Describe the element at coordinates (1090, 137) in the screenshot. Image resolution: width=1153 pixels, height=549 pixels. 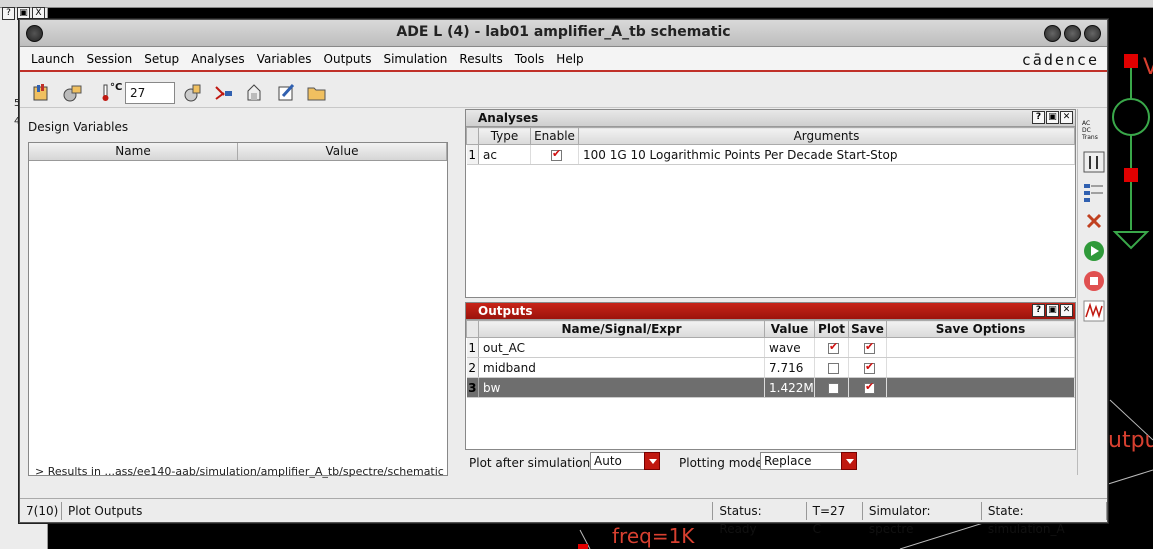
I see `trans-option: Trans` at that location.